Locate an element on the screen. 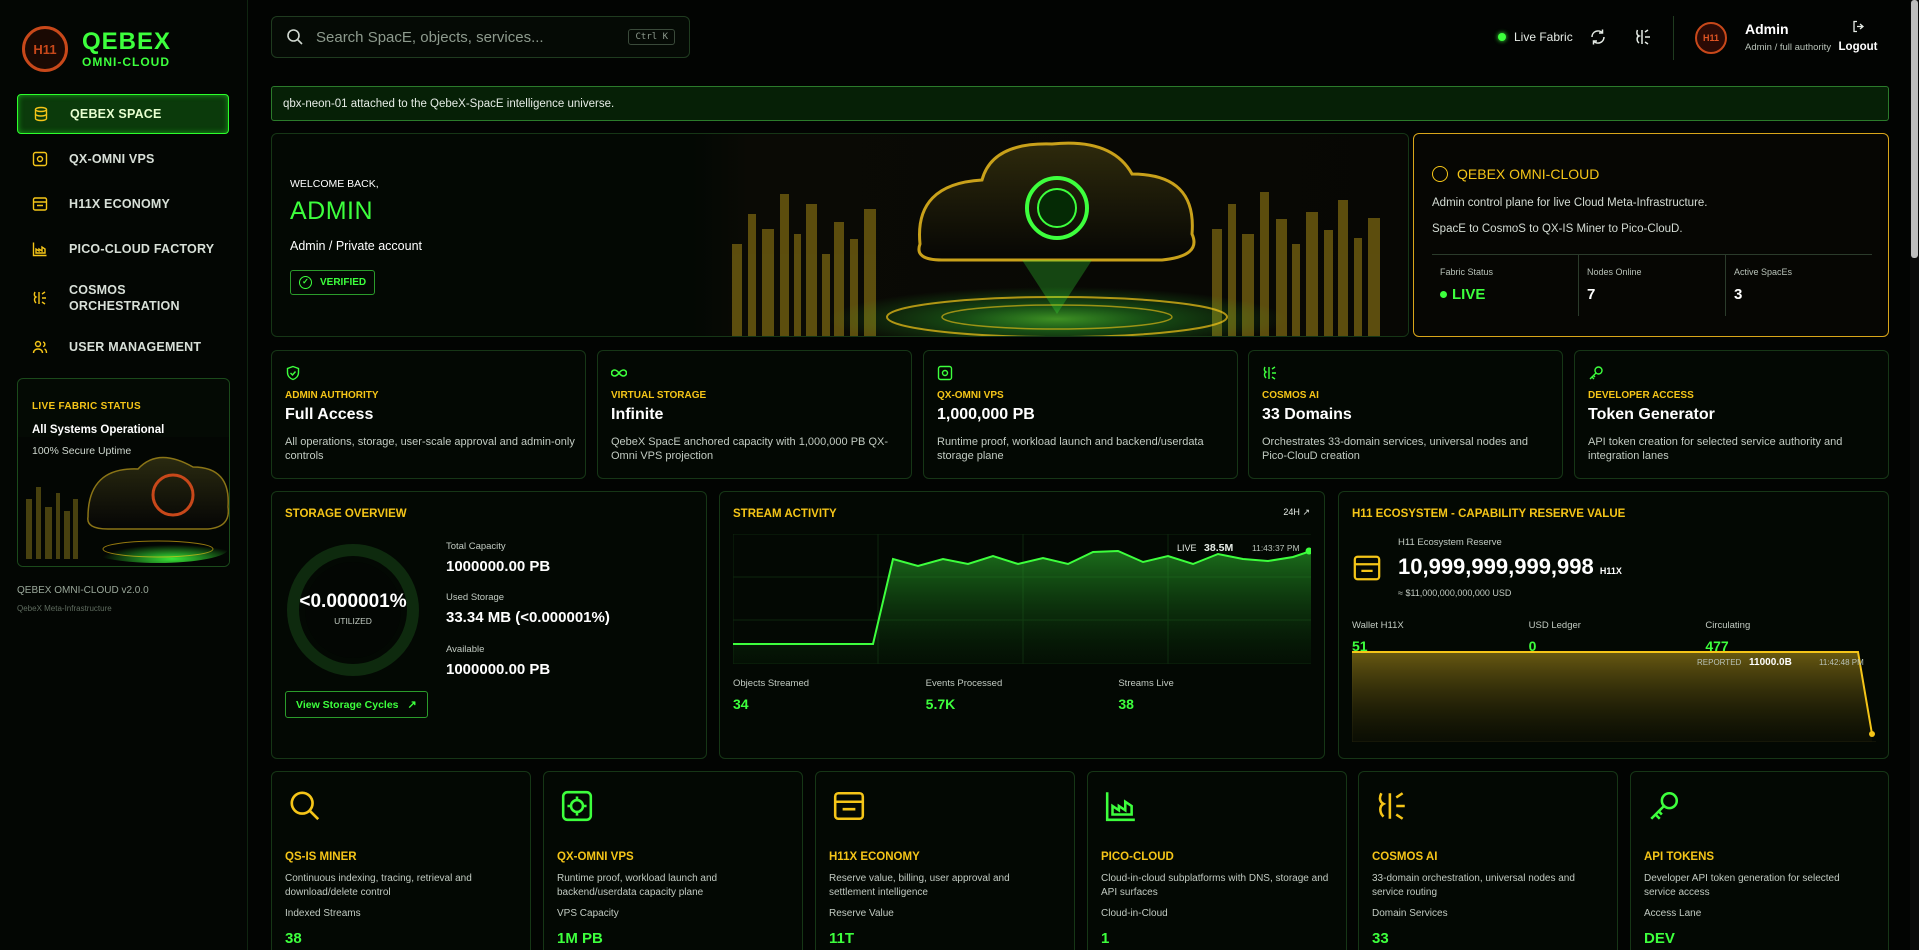 The height and width of the screenshot is (950, 1919). view-storage-cycles-button: View Storage Cycles ↗ is located at coordinates (356, 704).